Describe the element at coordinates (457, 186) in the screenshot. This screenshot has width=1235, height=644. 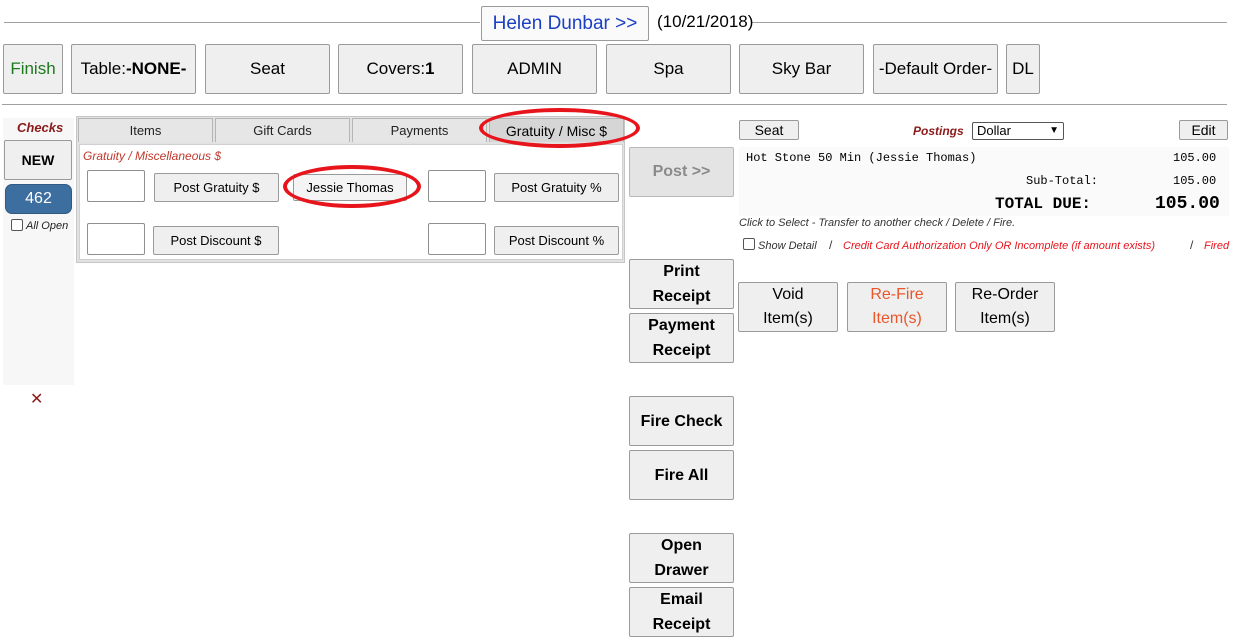
I see `gratuity-percent-input` at that location.